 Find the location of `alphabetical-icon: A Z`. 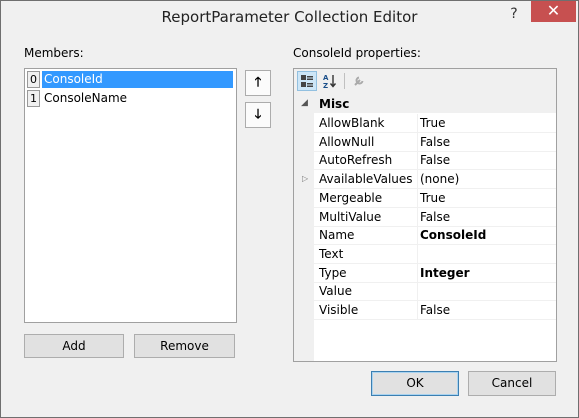

alphabetical-icon: A Z is located at coordinates (330, 82).